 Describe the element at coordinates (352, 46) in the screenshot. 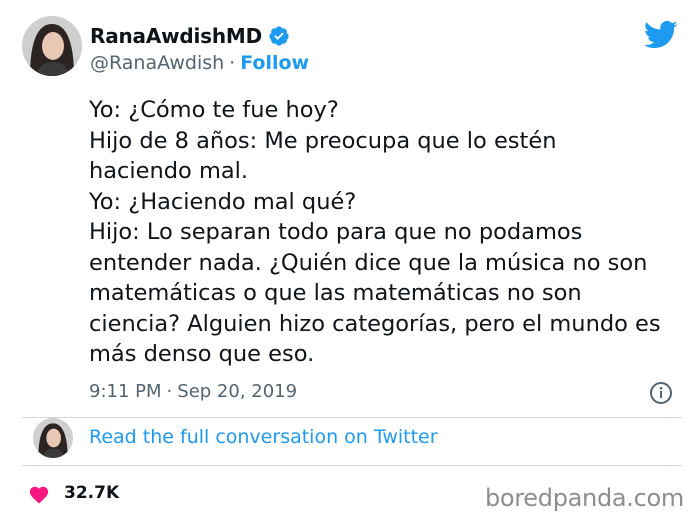

I see `tweet-header: RanaAwdishMD @RanaAwdish · Follow` at that location.